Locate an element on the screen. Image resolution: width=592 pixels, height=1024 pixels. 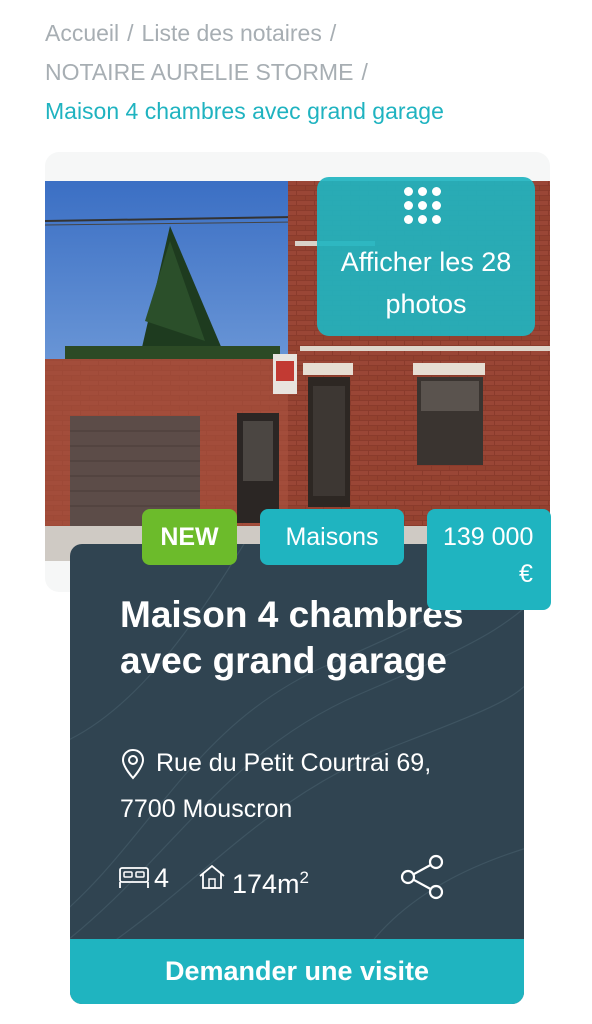
property-type-badge: Maisons is located at coordinates (332, 537).